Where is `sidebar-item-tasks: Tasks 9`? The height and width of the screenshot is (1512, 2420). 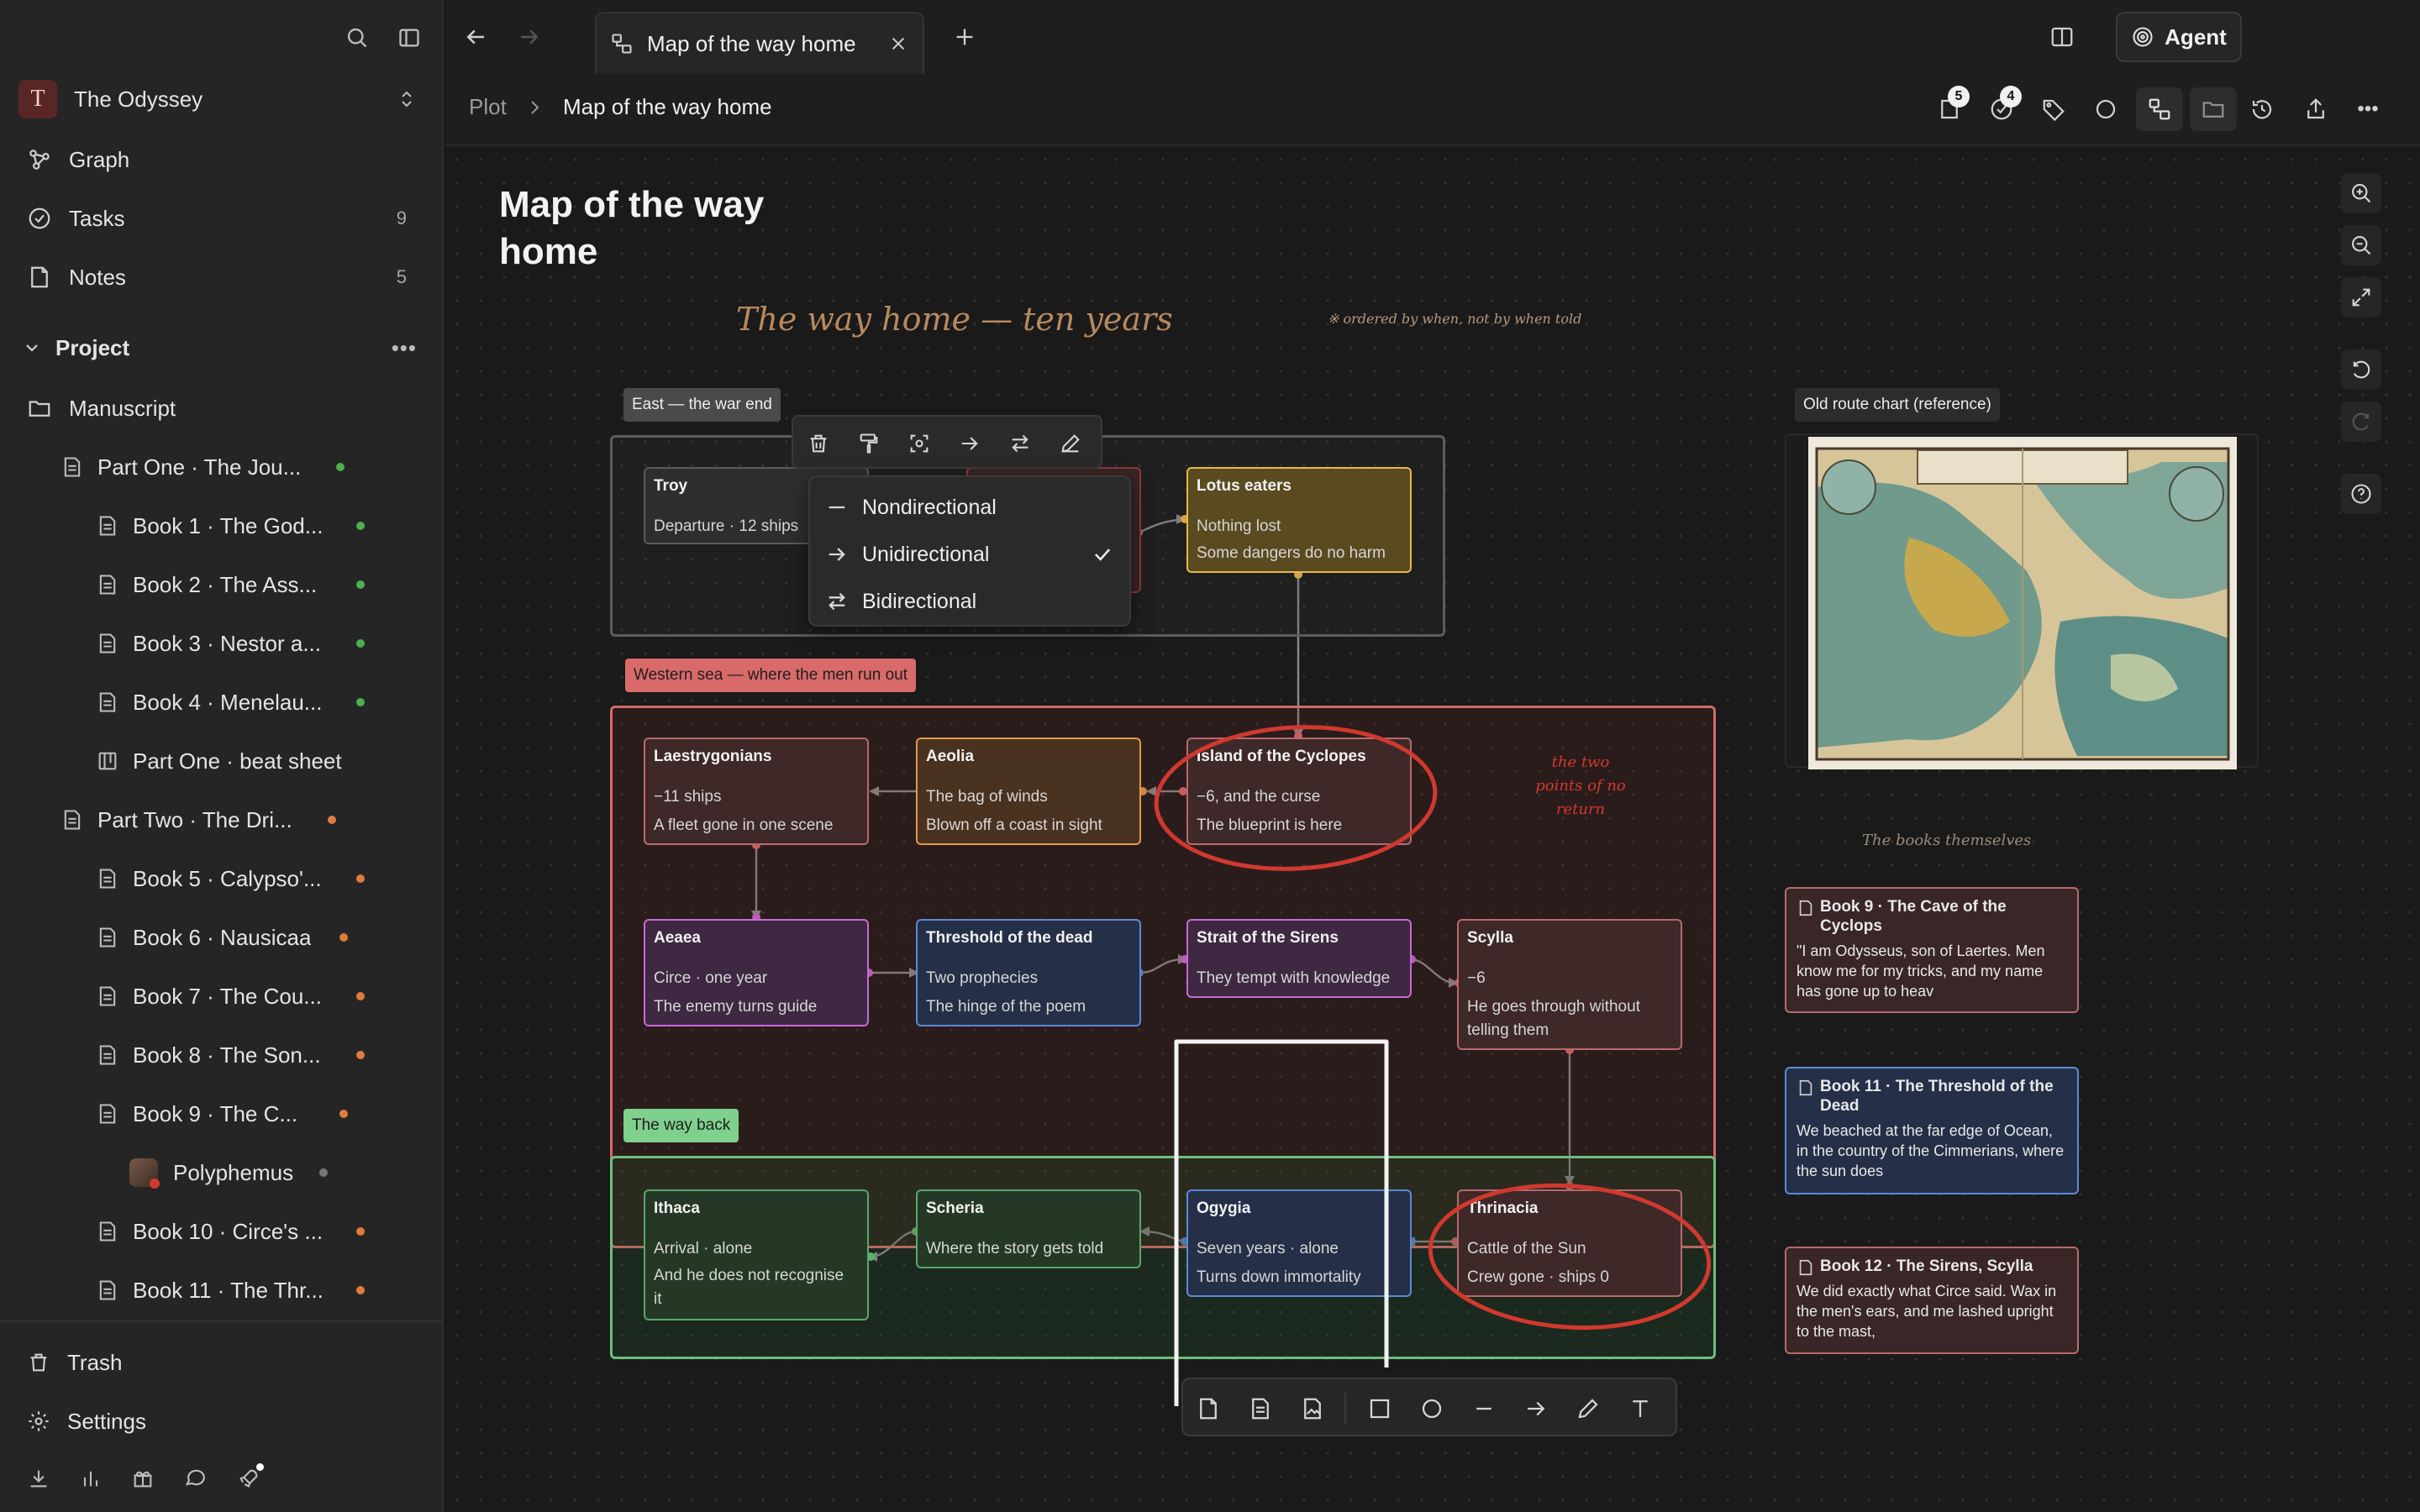 sidebar-item-tasks: Tasks 9 is located at coordinates (221, 218).